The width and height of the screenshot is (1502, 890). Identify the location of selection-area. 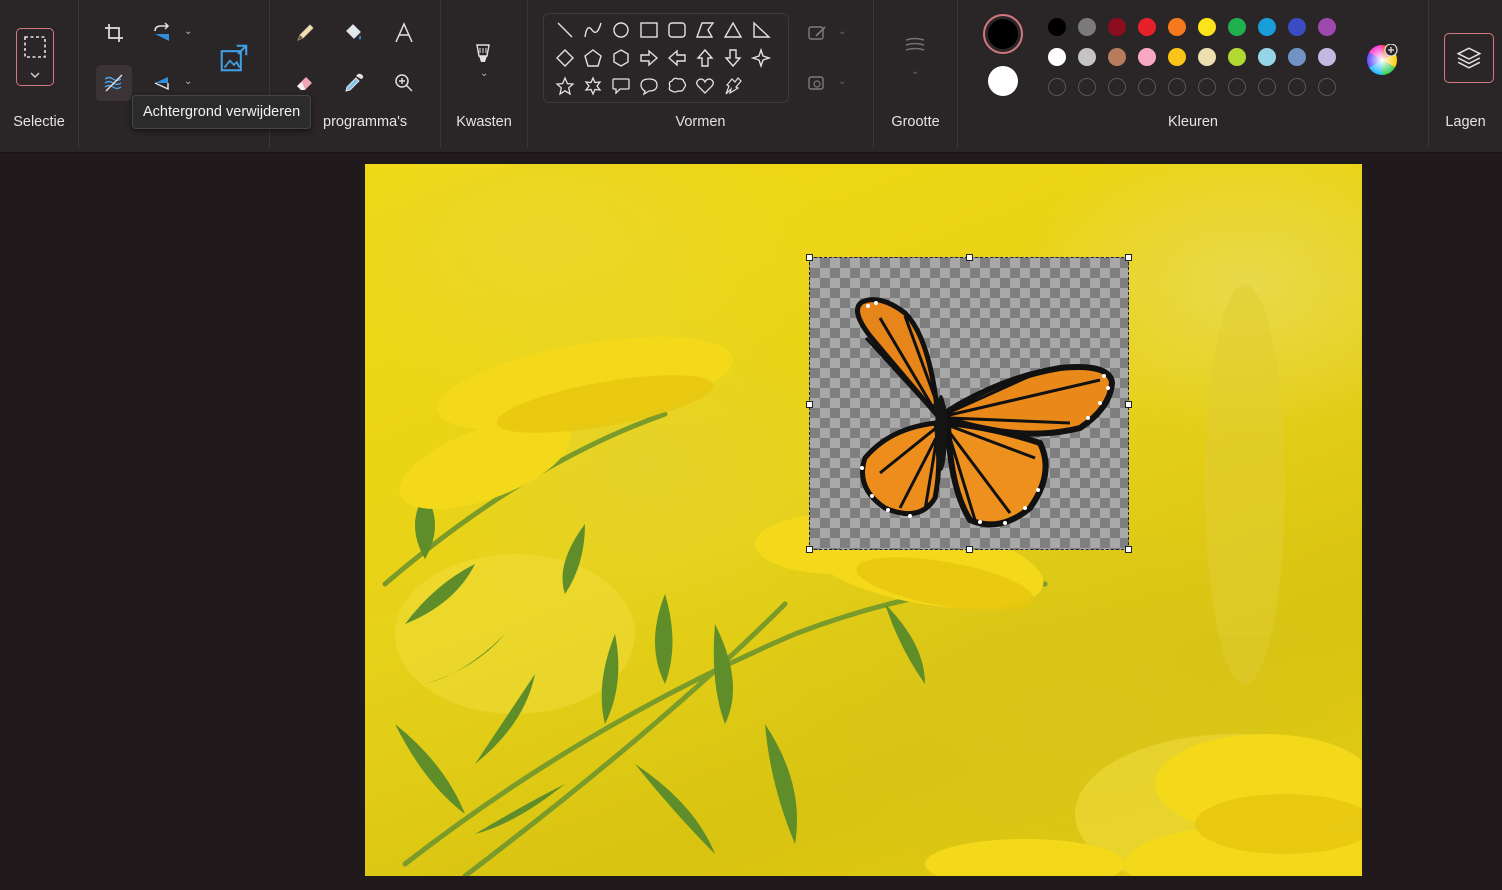
(969, 403).